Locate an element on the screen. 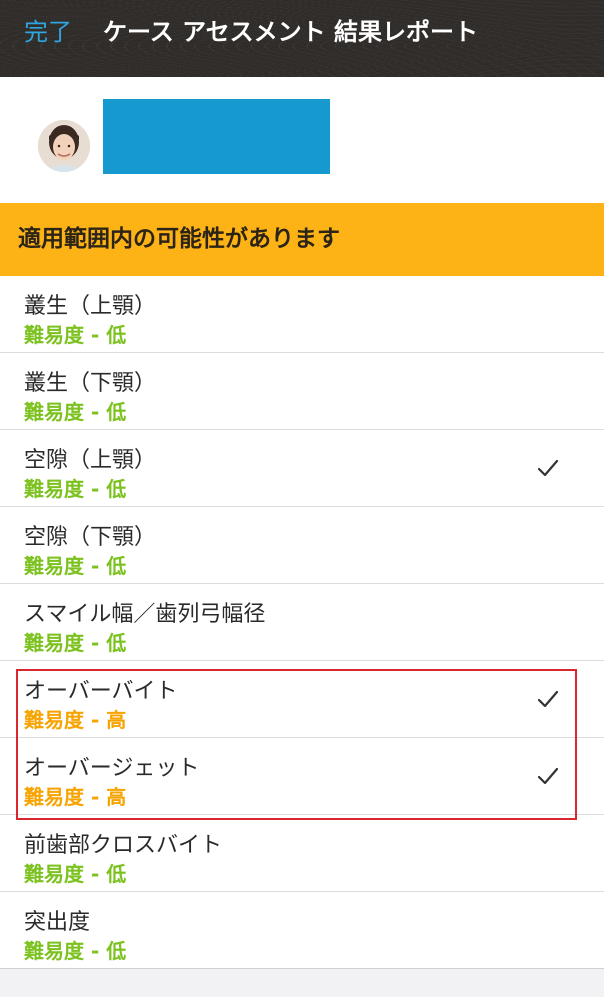  item-title: 前歯部クロスバイト is located at coordinates (123, 845).